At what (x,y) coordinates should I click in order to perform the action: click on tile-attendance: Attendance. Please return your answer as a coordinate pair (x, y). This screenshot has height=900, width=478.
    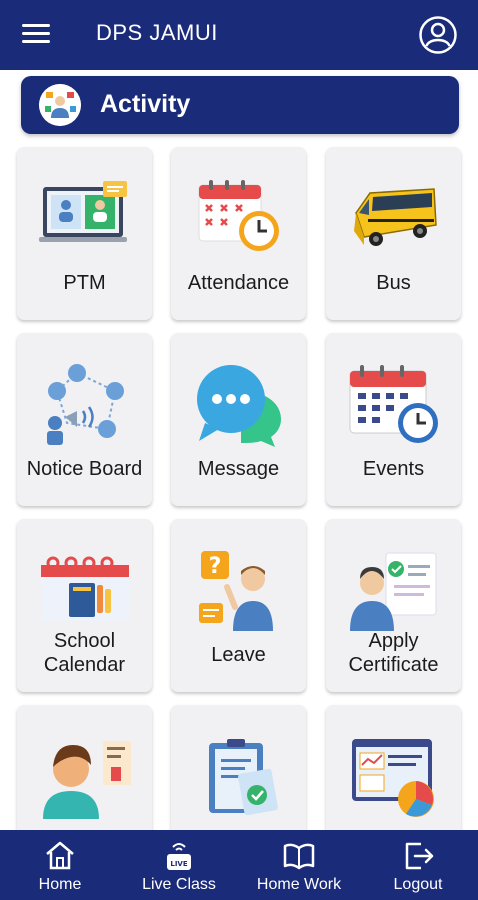
    Looking at the image, I should click on (238, 233).